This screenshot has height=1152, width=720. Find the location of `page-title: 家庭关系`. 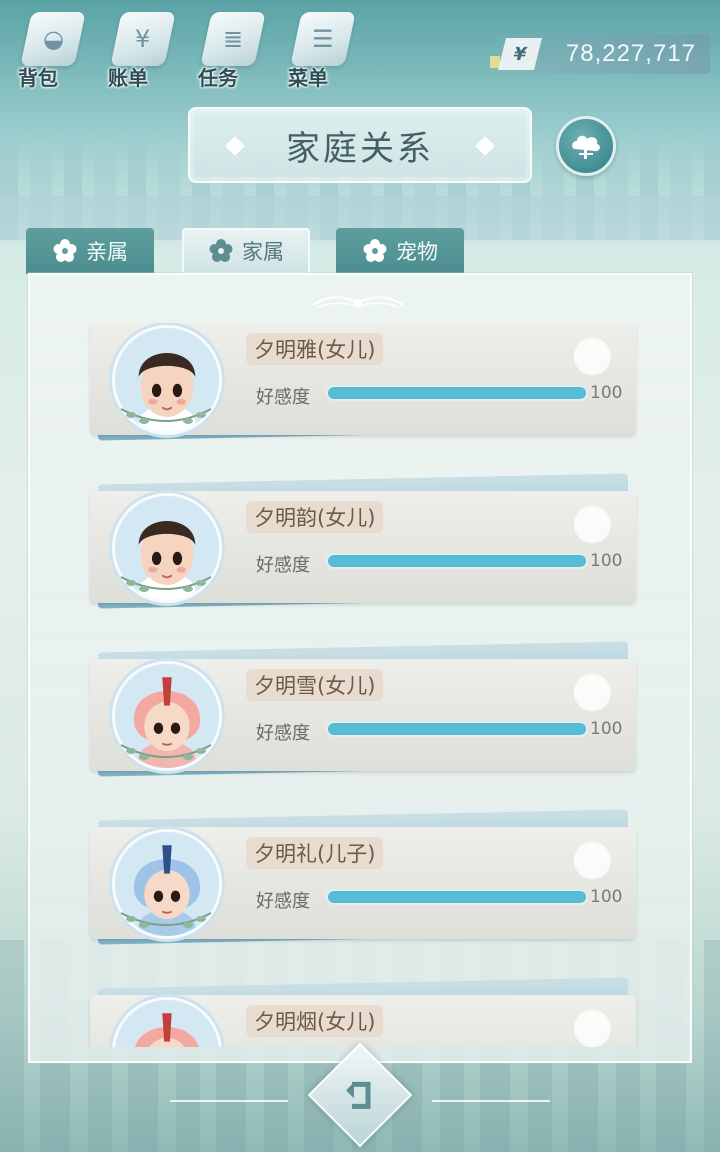

page-title: 家庭关系 is located at coordinates (360, 148).